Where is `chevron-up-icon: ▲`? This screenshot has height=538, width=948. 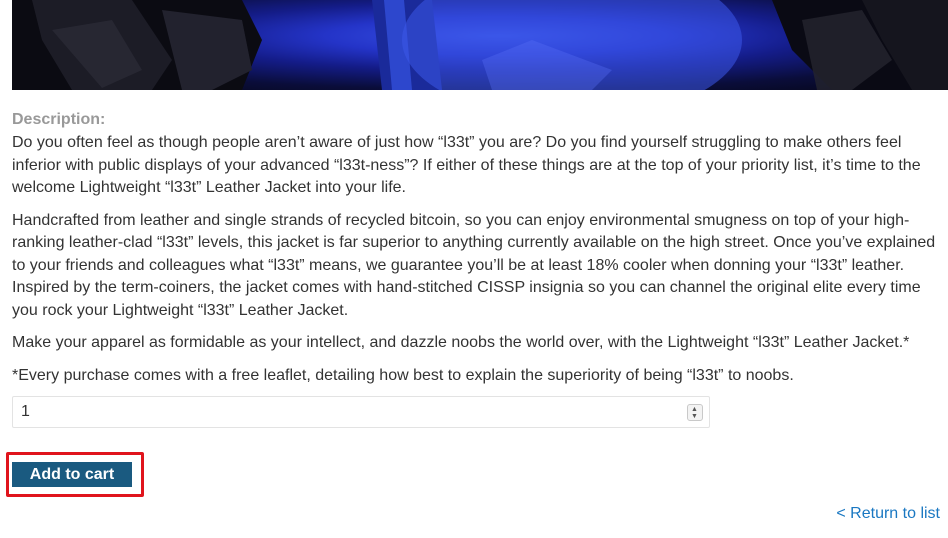
chevron-up-icon: ▲ is located at coordinates (694, 409).